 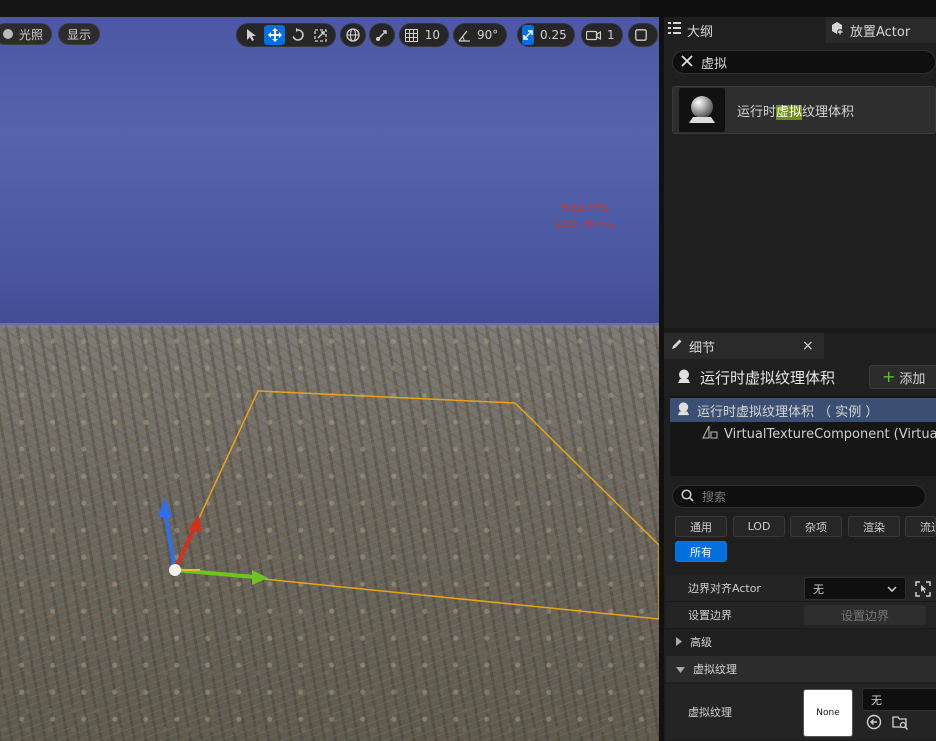 What do you see at coordinates (488, 35) in the screenshot?
I see `angle-snap-value: 90°` at bounding box center [488, 35].